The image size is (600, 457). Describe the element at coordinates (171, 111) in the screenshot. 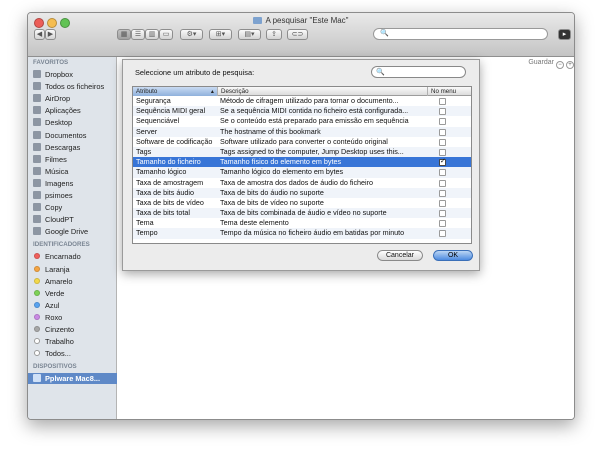

I see `attribute-cell: Sequência MIDI geral` at that location.